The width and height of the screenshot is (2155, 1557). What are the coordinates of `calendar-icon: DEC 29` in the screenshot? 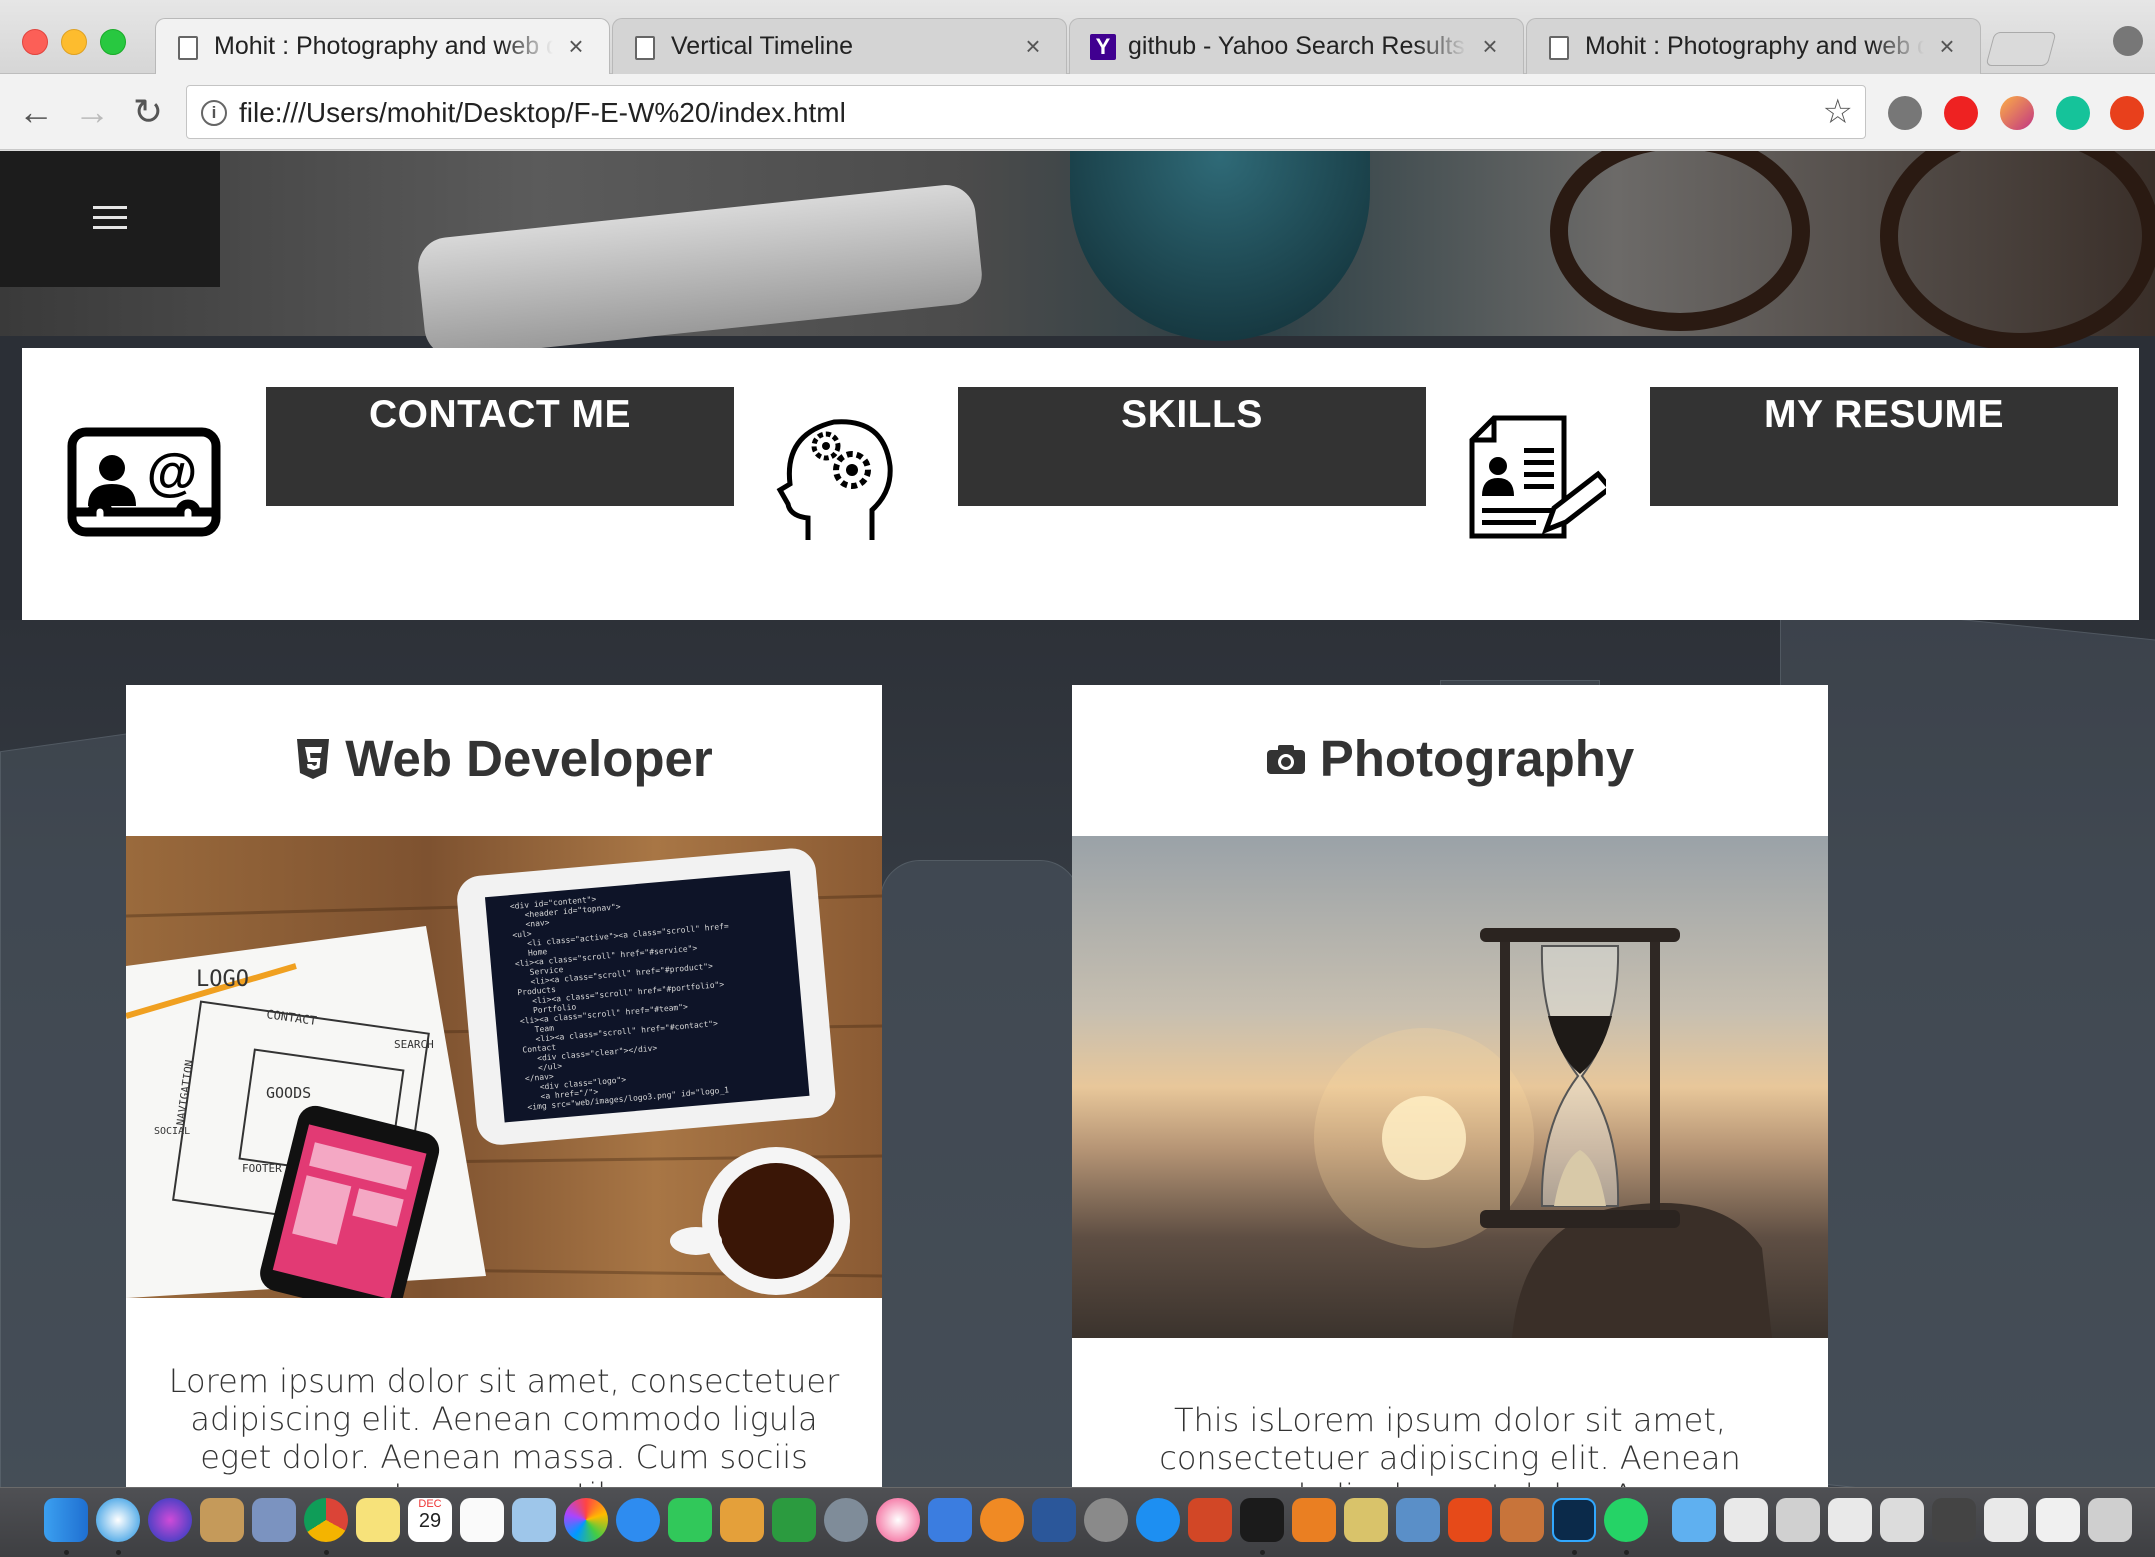 It's located at (430, 1520).